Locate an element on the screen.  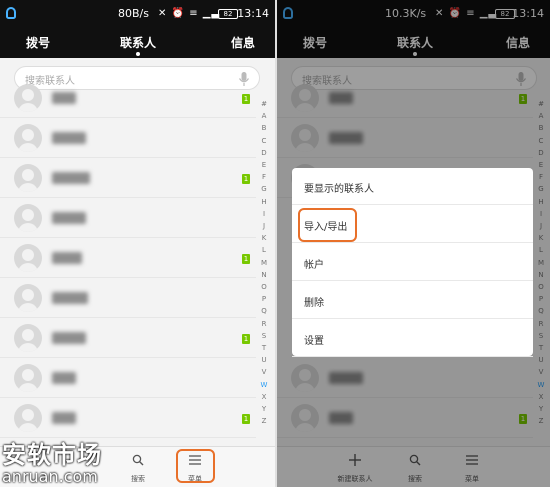
index-letter: G is located at coordinates (264, 189).